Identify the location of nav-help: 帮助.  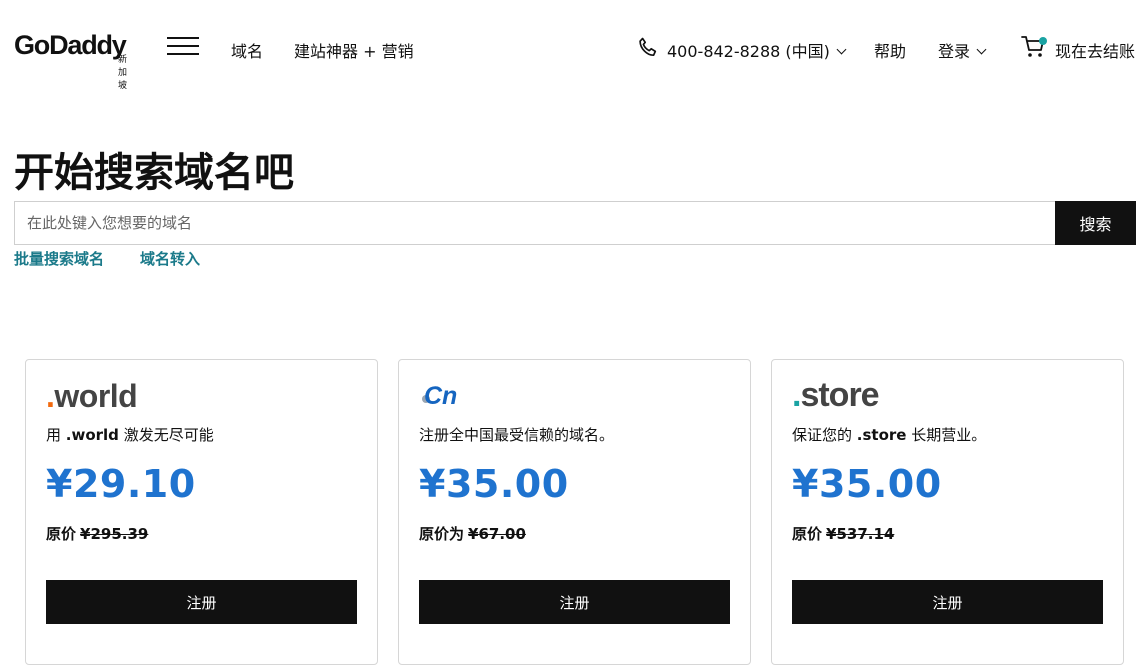
(890, 50).